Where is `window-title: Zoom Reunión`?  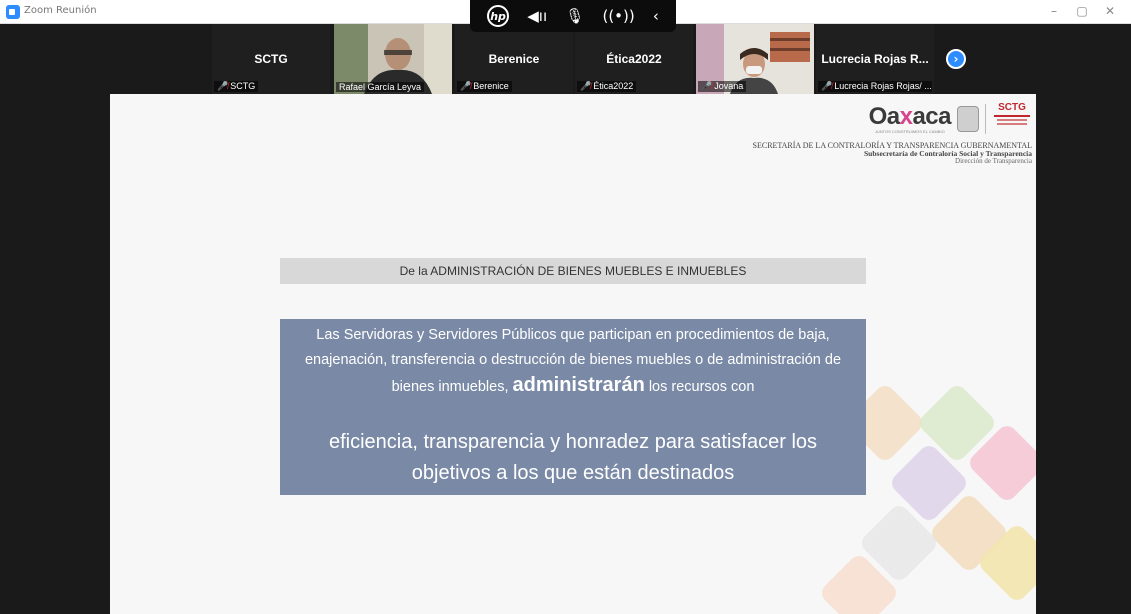
window-title: Zoom Reunión is located at coordinates (60, 10).